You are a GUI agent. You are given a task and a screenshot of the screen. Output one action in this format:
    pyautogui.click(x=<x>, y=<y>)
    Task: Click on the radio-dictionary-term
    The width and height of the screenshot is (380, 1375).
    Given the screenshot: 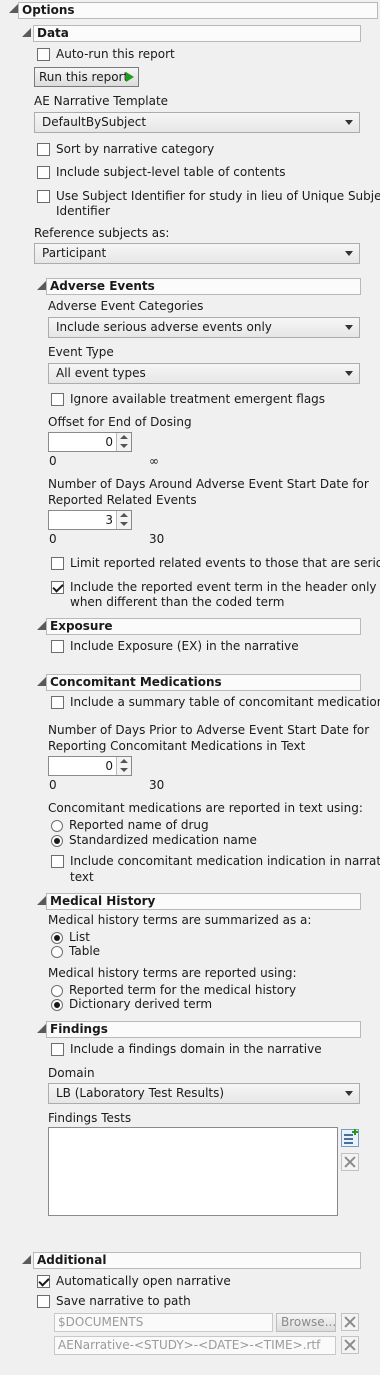 What is the action you would take?
    pyautogui.click(x=57, y=1005)
    